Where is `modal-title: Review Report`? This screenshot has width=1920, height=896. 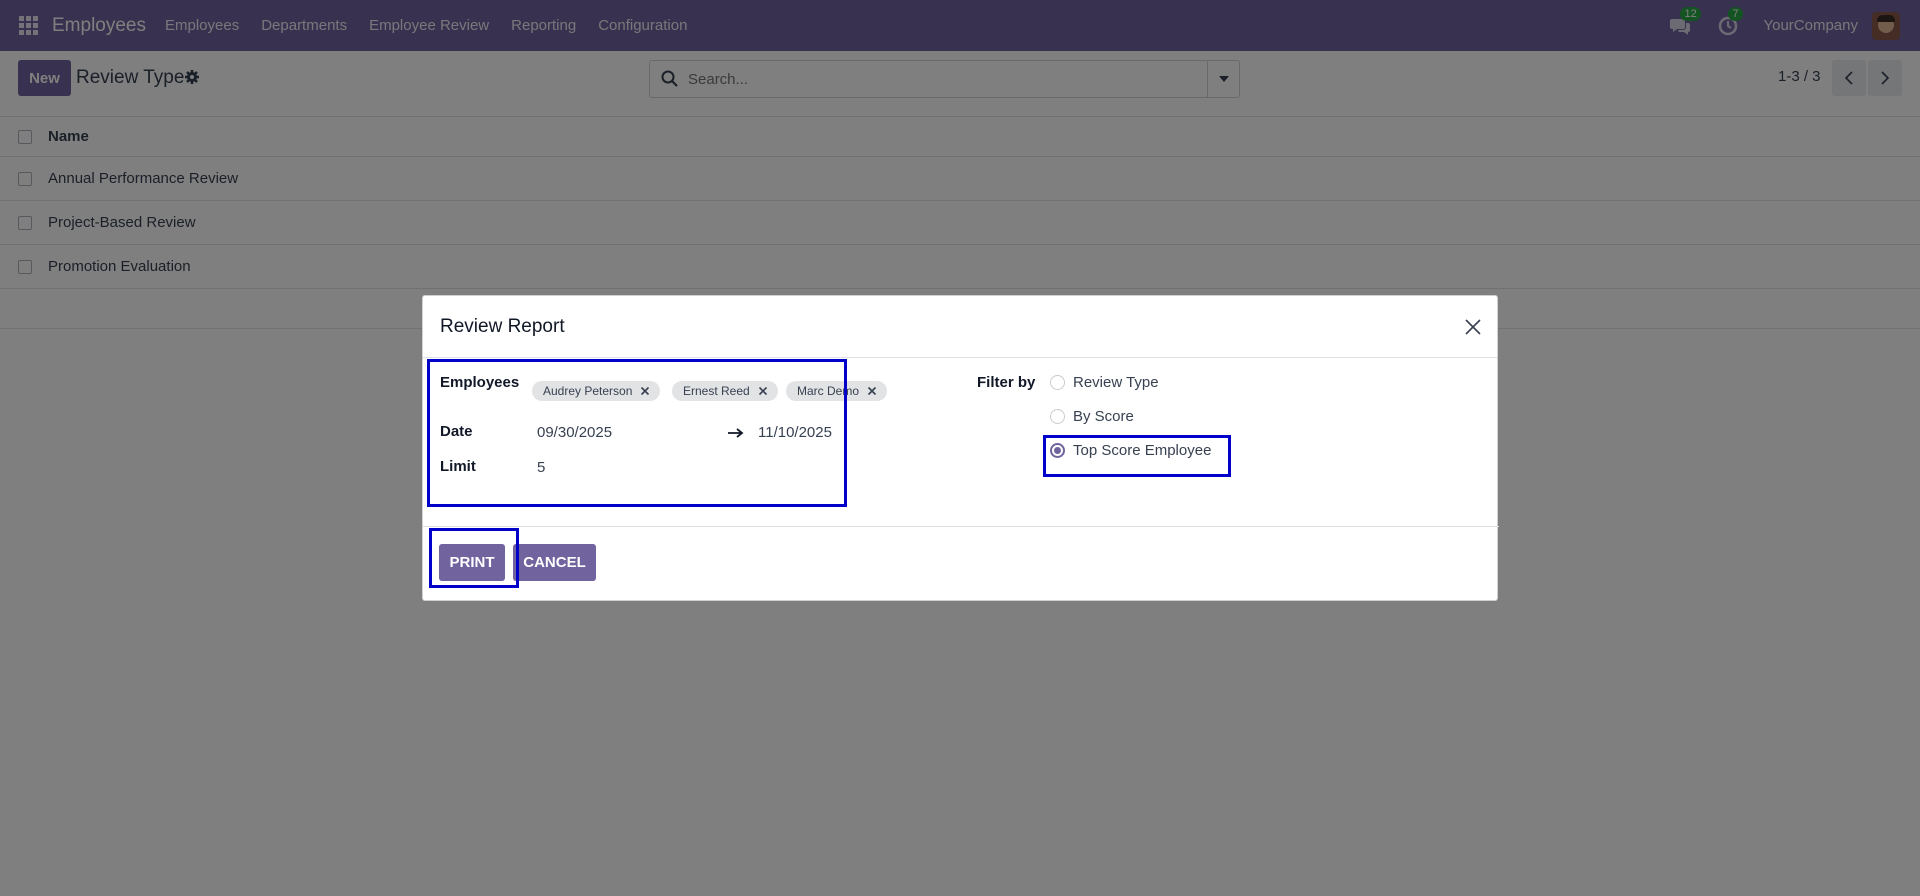 modal-title: Review Report is located at coordinates (502, 326).